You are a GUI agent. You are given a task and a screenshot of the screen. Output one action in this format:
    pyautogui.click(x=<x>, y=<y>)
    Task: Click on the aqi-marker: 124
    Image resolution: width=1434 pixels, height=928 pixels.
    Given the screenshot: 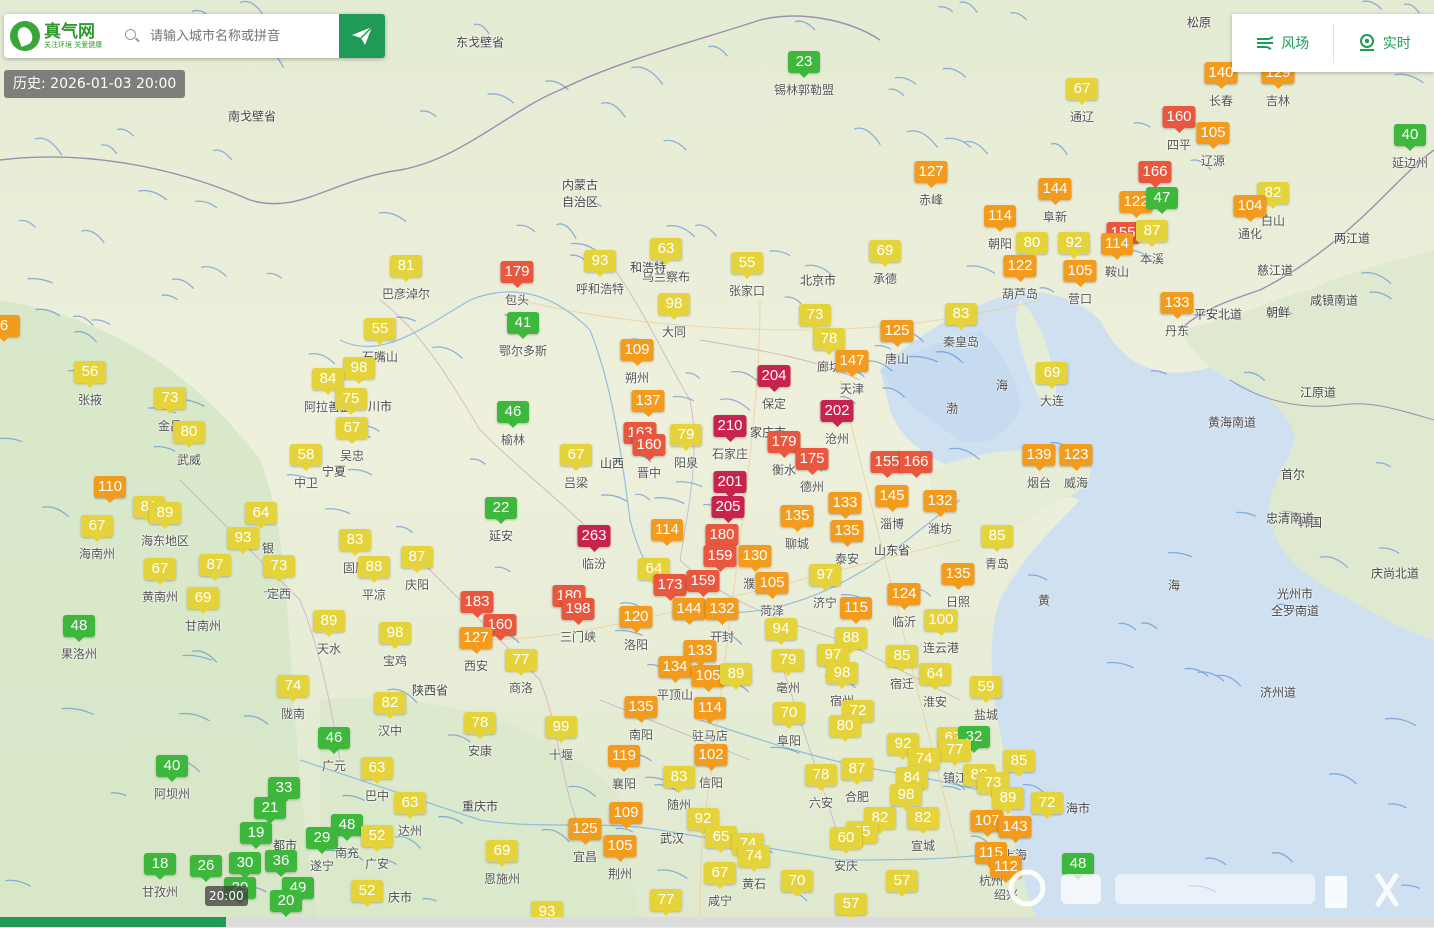 What is the action you would take?
    pyautogui.click(x=903, y=596)
    